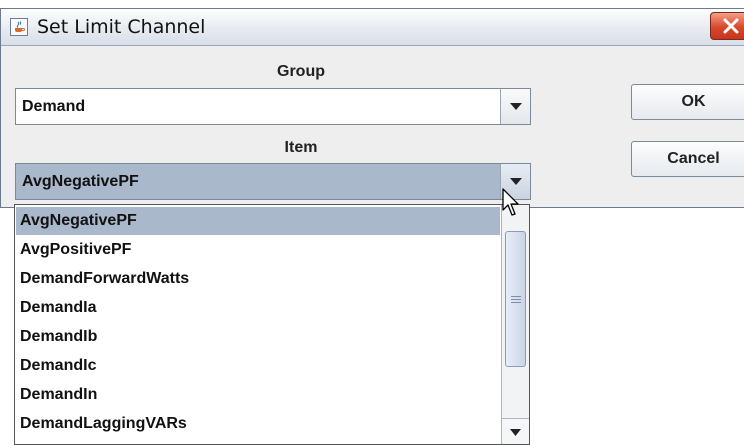 The height and width of the screenshot is (445, 744). I want to click on dropdown-item: DemandIb, so click(258, 337).